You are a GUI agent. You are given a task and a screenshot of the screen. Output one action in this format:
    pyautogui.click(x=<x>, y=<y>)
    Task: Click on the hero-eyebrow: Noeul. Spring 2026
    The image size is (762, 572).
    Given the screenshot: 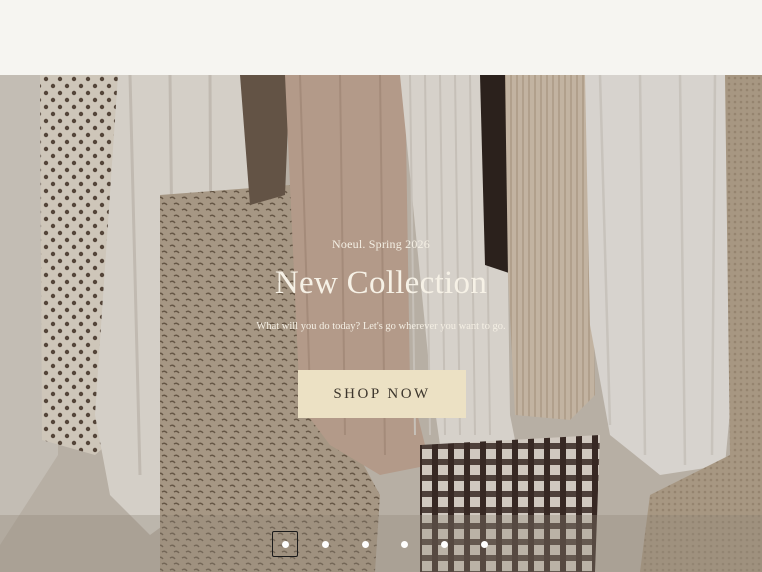 What is the action you would take?
    pyautogui.click(x=381, y=244)
    